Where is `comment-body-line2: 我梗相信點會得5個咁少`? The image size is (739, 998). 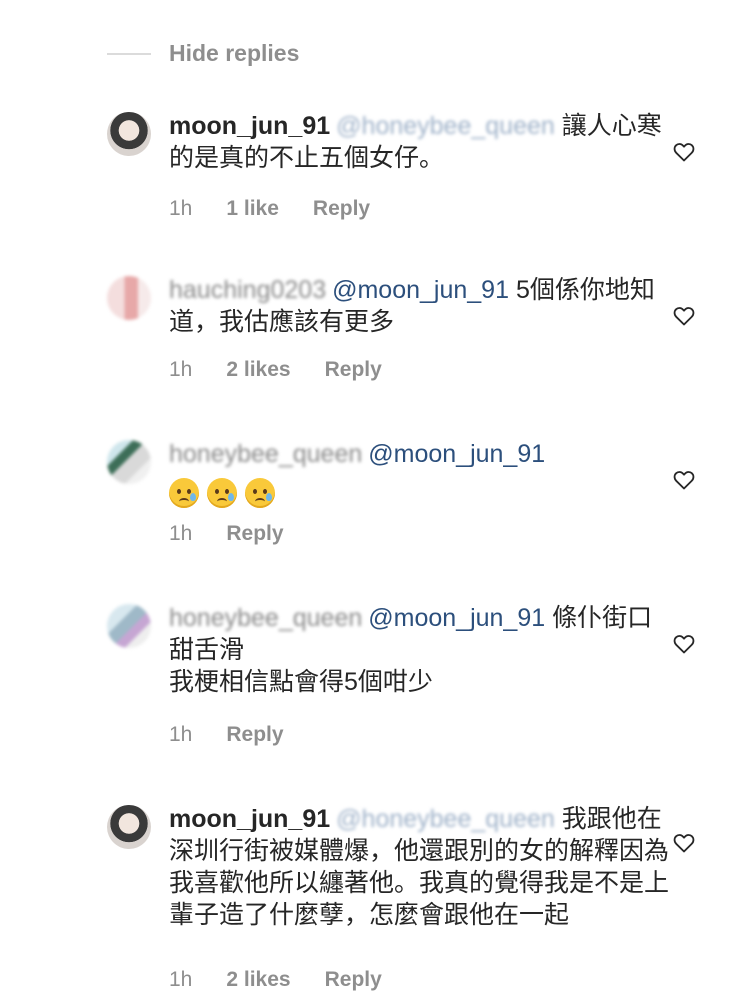
comment-body-line2: 我梗相信點會得5個咁少 is located at coordinates (301, 682).